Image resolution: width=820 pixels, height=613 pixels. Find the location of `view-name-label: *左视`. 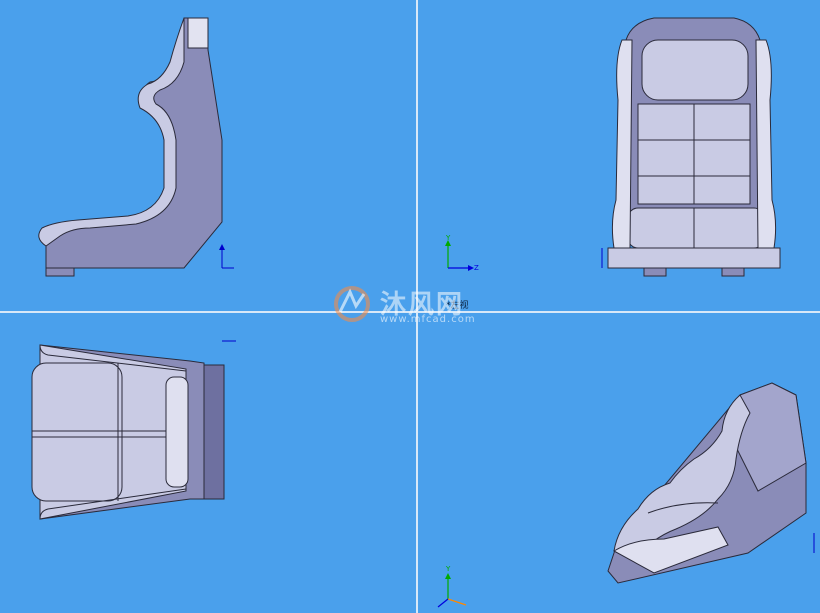

view-name-label: *左视 is located at coordinates (457, 306).